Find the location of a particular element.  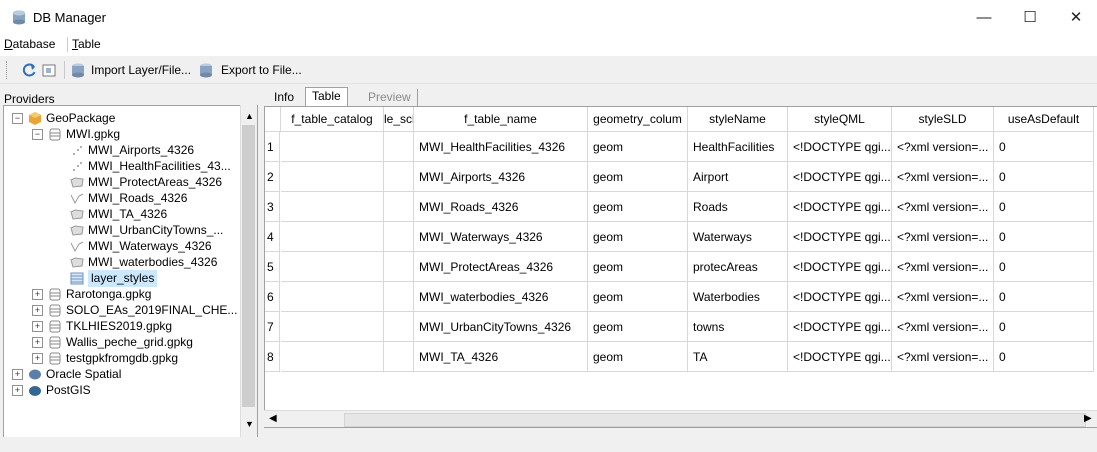

collapse-icon: − is located at coordinates (37, 134).